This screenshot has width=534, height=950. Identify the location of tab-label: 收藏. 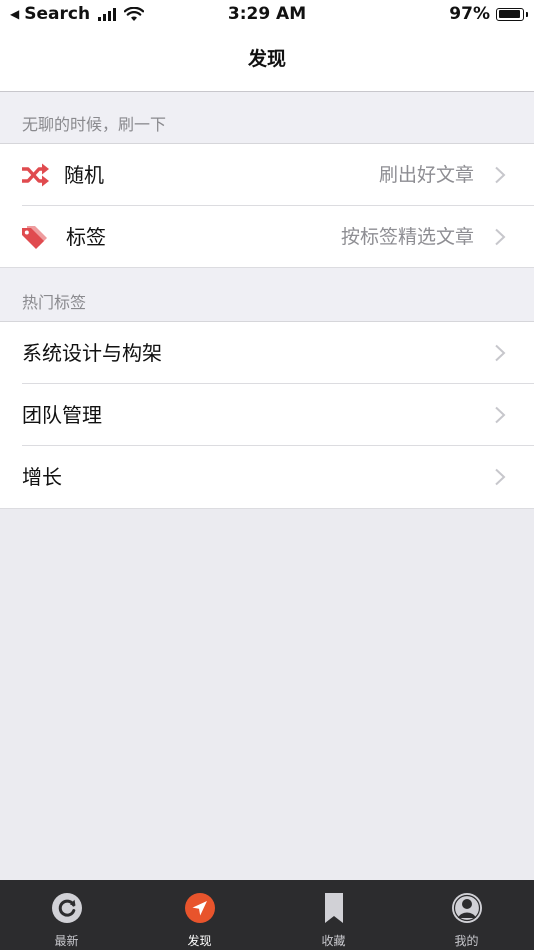
(333, 941).